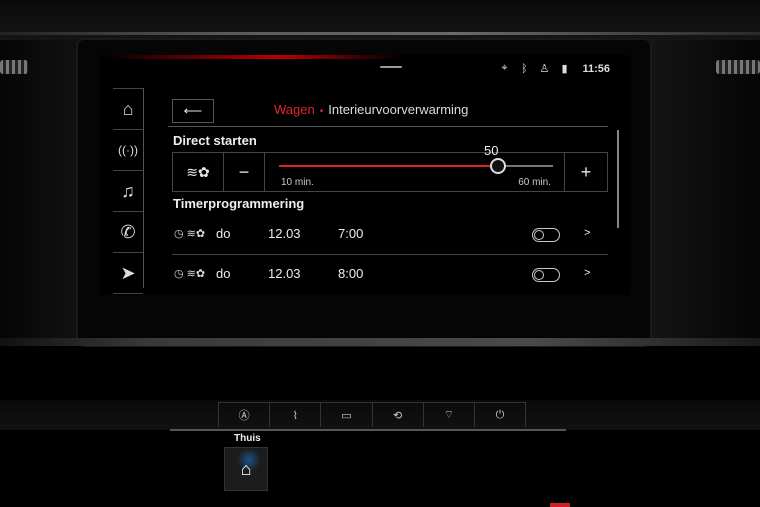  I want to click on power-icon: ⏻, so click(500, 414).